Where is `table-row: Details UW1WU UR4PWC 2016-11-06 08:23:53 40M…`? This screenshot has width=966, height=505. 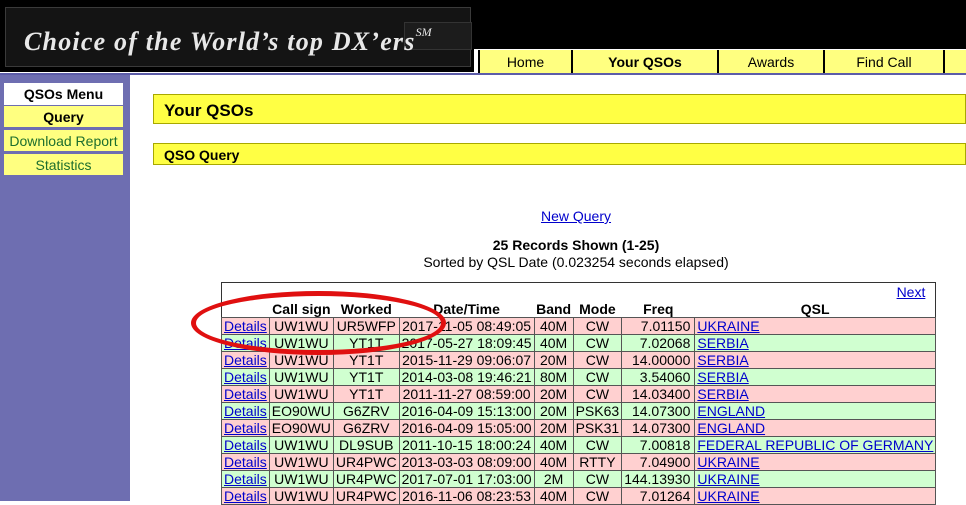 table-row: Details UW1WU UR4PWC 2016-11-06 08:23:53 40M… is located at coordinates (579, 496).